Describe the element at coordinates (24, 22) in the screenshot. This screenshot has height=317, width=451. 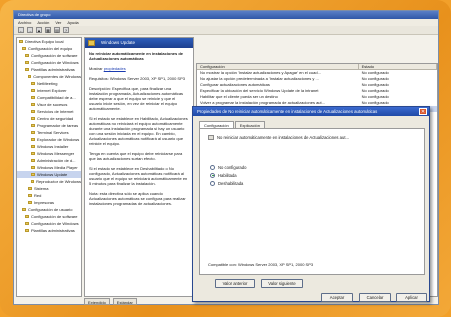
I see `menu-archivo: Archivo` at that location.